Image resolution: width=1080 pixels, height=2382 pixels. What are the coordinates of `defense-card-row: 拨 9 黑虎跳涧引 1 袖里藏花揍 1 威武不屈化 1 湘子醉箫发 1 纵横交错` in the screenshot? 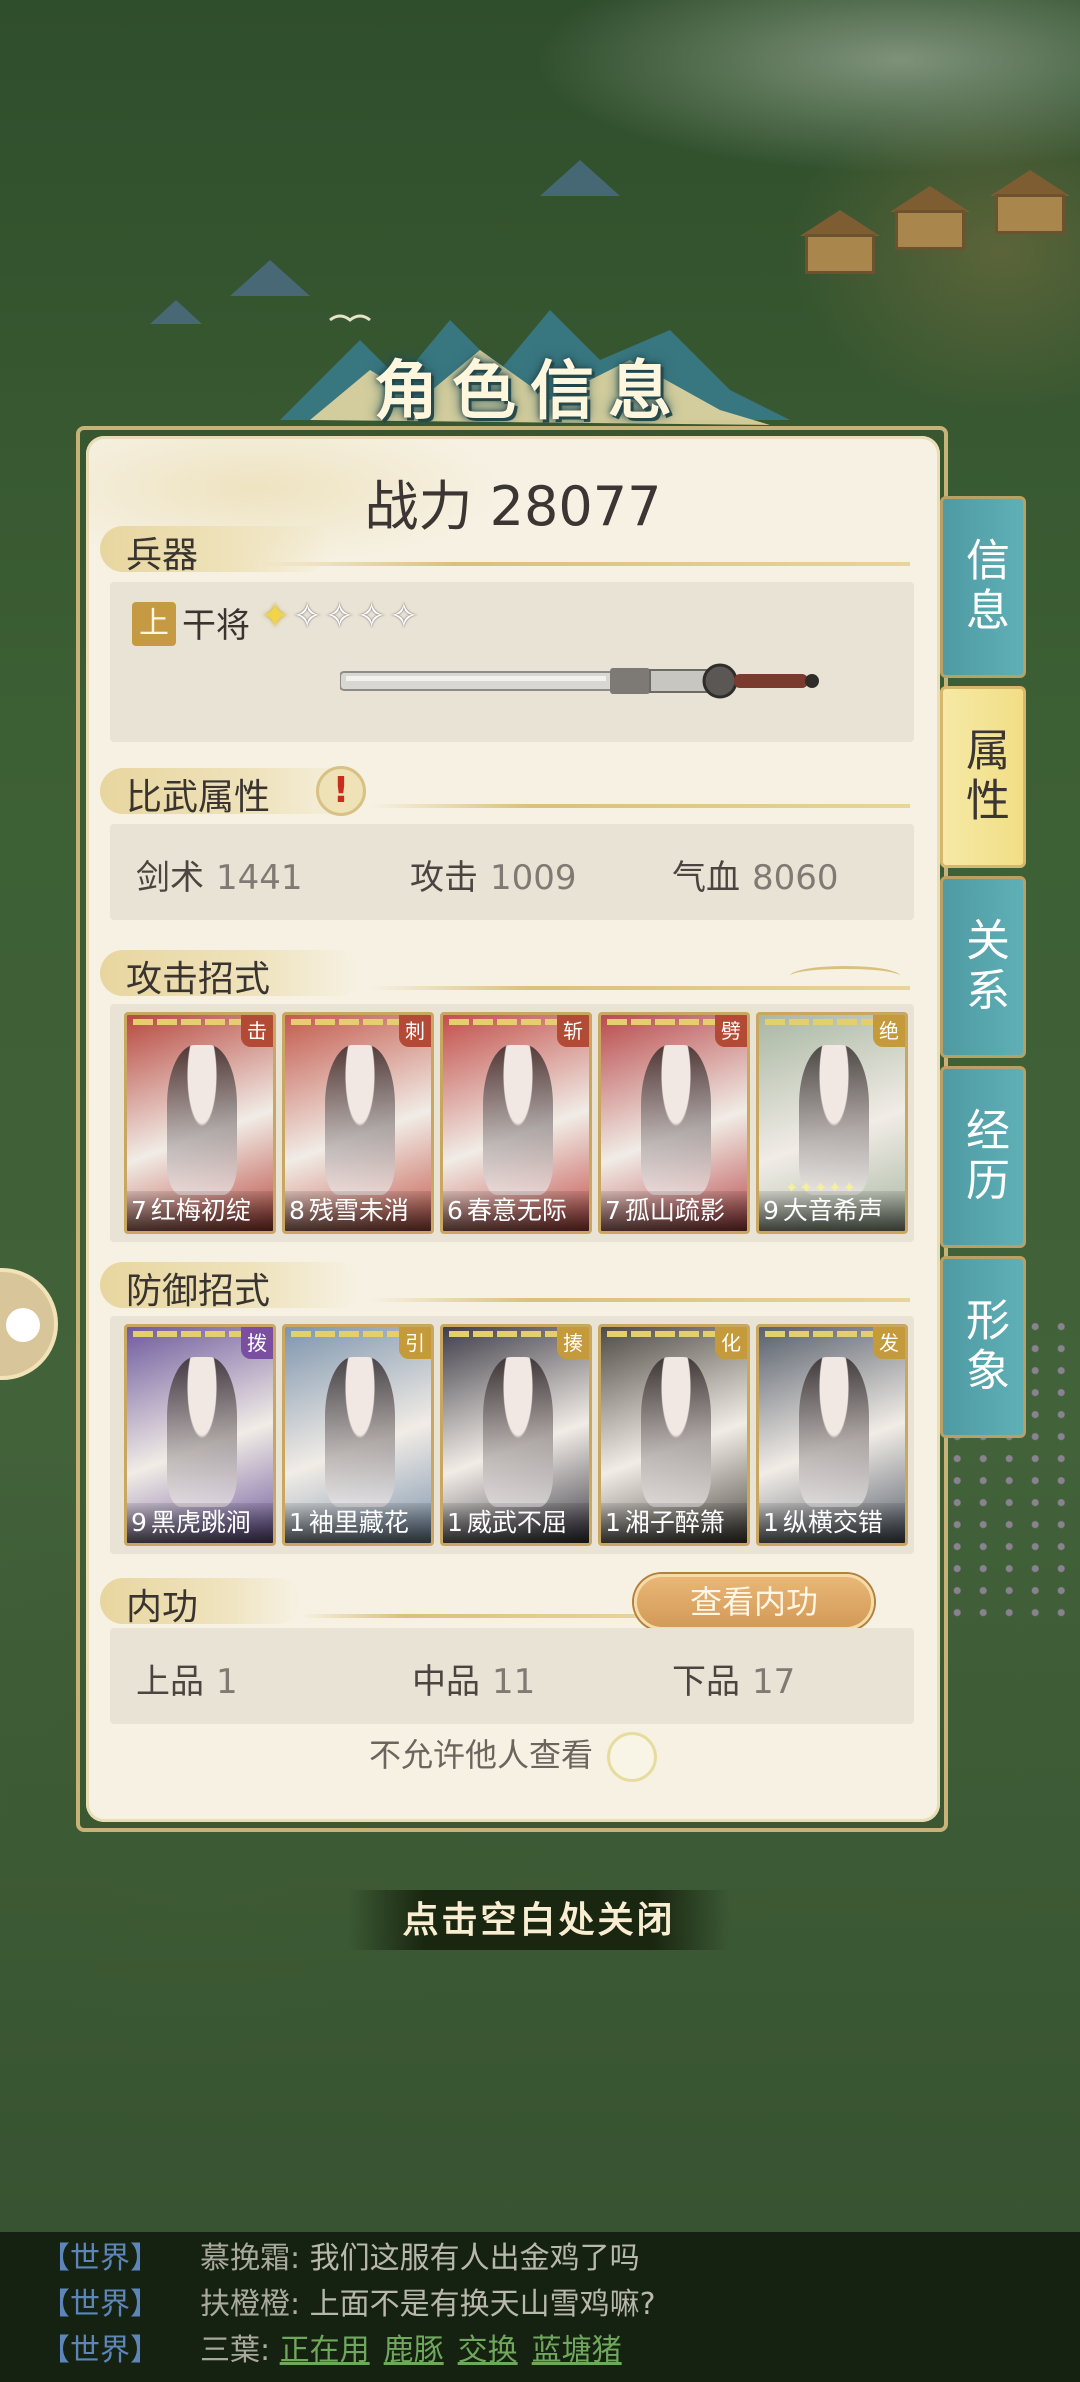 It's located at (516, 1435).